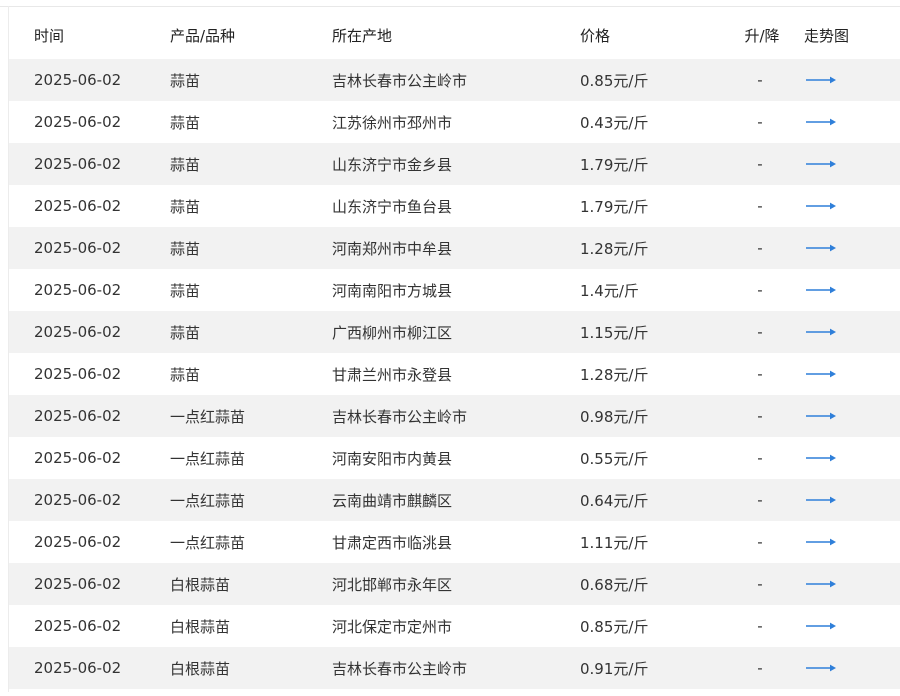 This screenshot has width=900, height=696. Describe the element at coordinates (454, 626) in the screenshot. I see `table-row: 2025-06-02 白根蒜苗 河北保定市定州市 0.85元/斤 -` at that location.